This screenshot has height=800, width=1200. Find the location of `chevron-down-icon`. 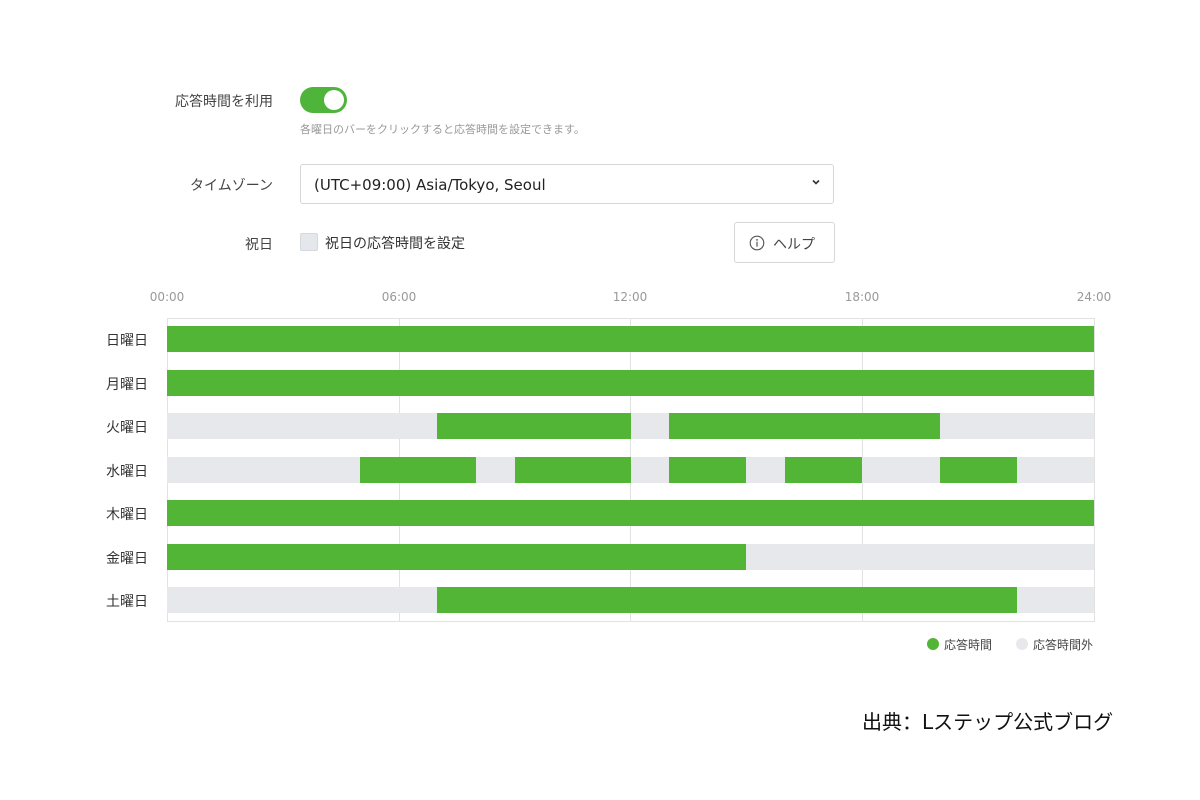

chevron-down-icon is located at coordinates (816, 182).